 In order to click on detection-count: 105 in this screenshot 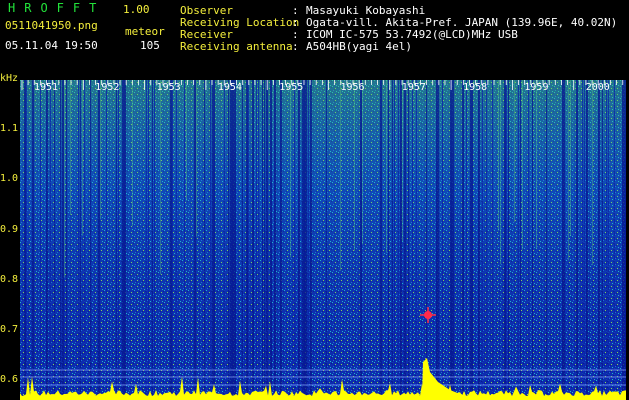, I will do `click(150, 45)`.